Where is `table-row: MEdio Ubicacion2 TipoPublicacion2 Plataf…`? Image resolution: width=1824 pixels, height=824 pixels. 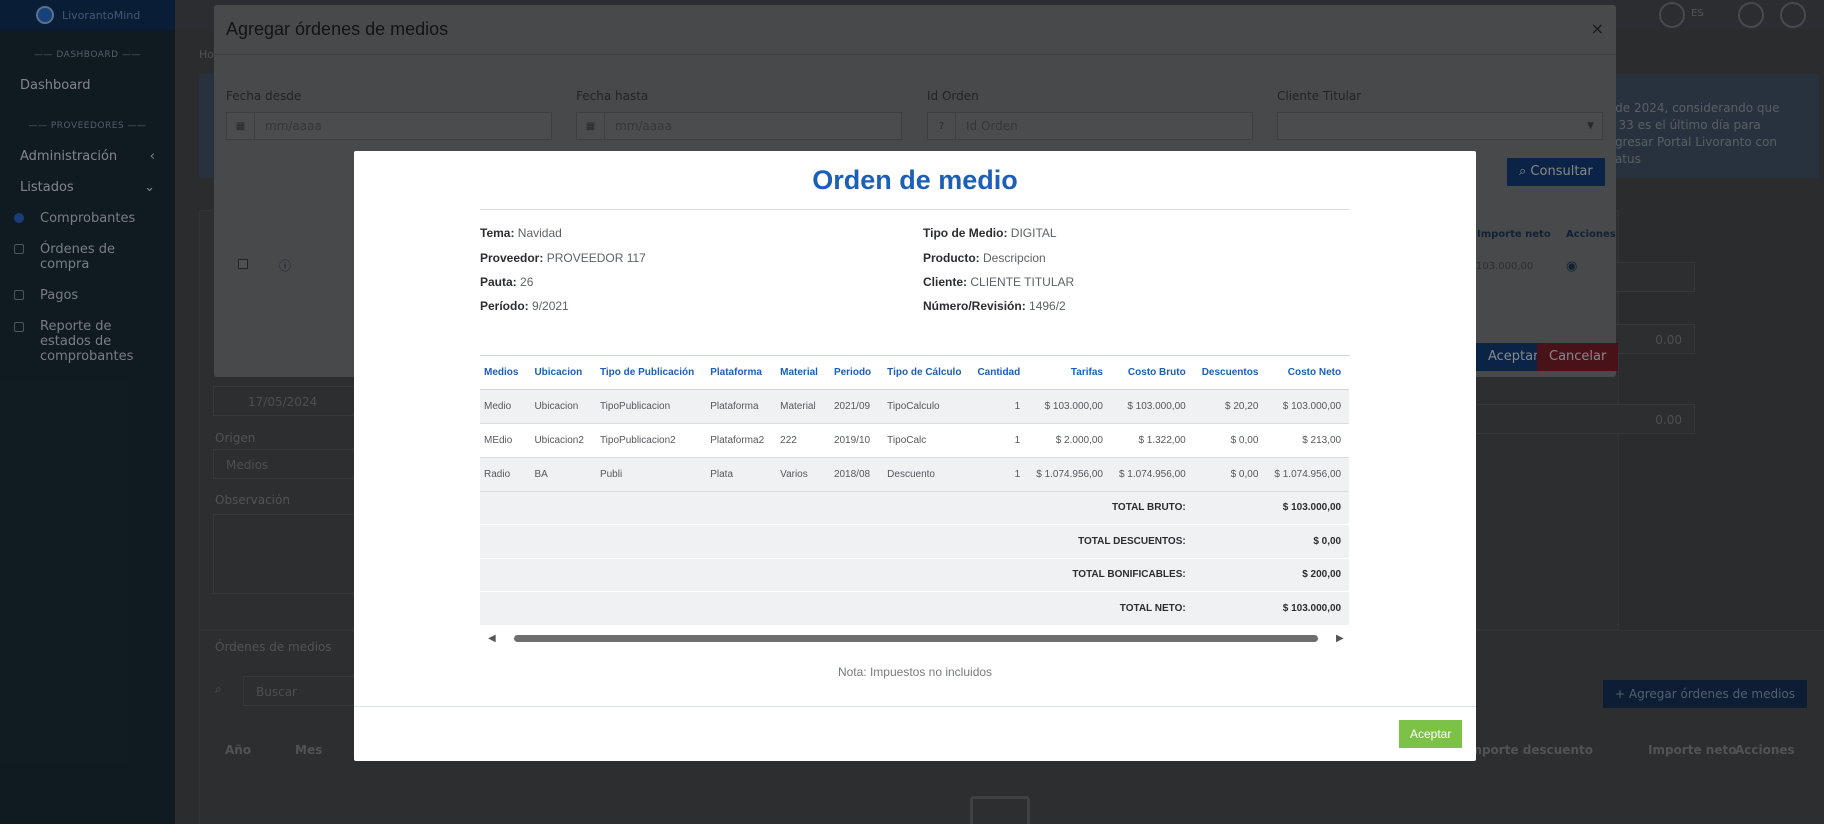 table-row: MEdio Ubicacion2 TipoPublicacion2 Plataf… is located at coordinates (915, 440).